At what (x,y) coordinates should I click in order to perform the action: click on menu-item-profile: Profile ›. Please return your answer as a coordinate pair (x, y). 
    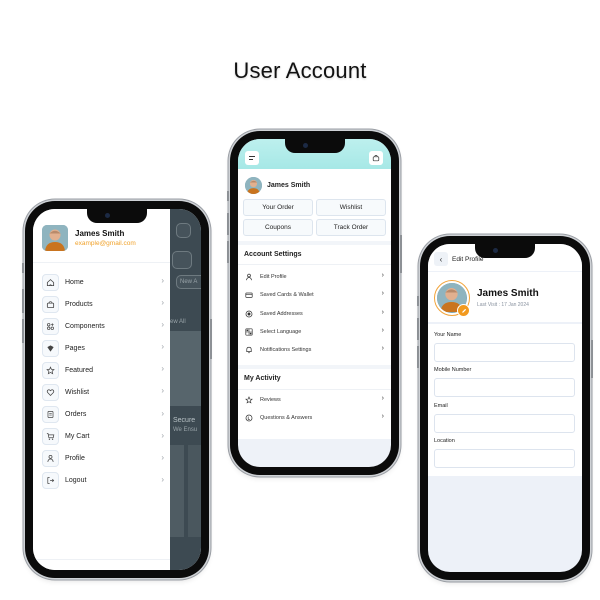
    Looking at the image, I should click on (104, 459).